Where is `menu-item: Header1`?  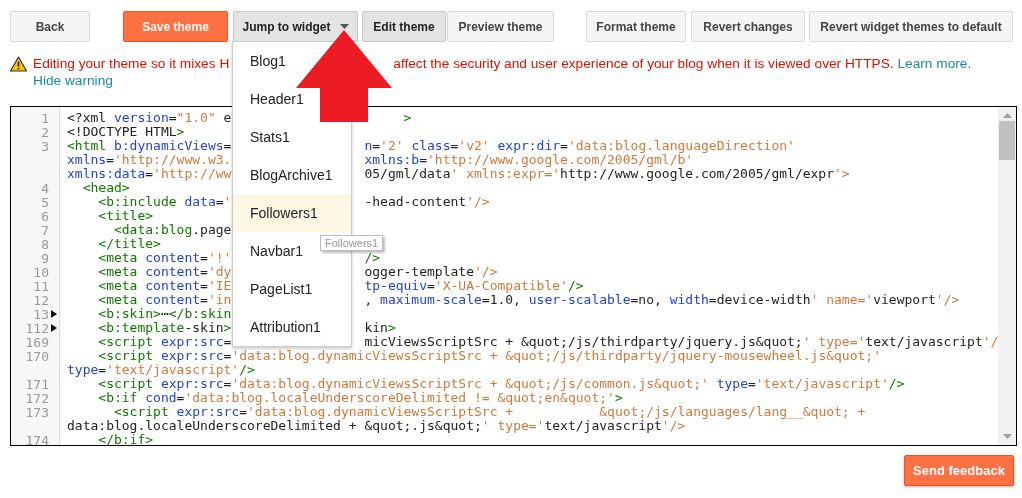 menu-item: Header1 is located at coordinates (277, 99).